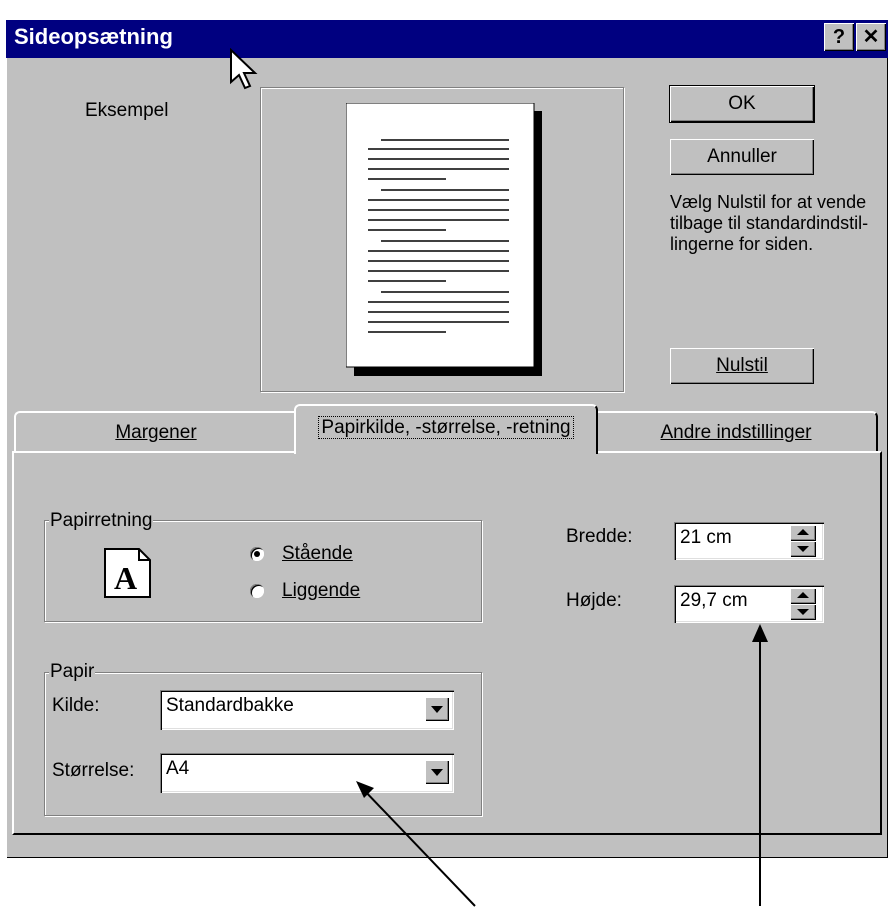 The height and width of the screenshot is (911, 888). Describe the element at coordinates (760, 633) in the screenshot. I see `arrow-head-height` at that location.